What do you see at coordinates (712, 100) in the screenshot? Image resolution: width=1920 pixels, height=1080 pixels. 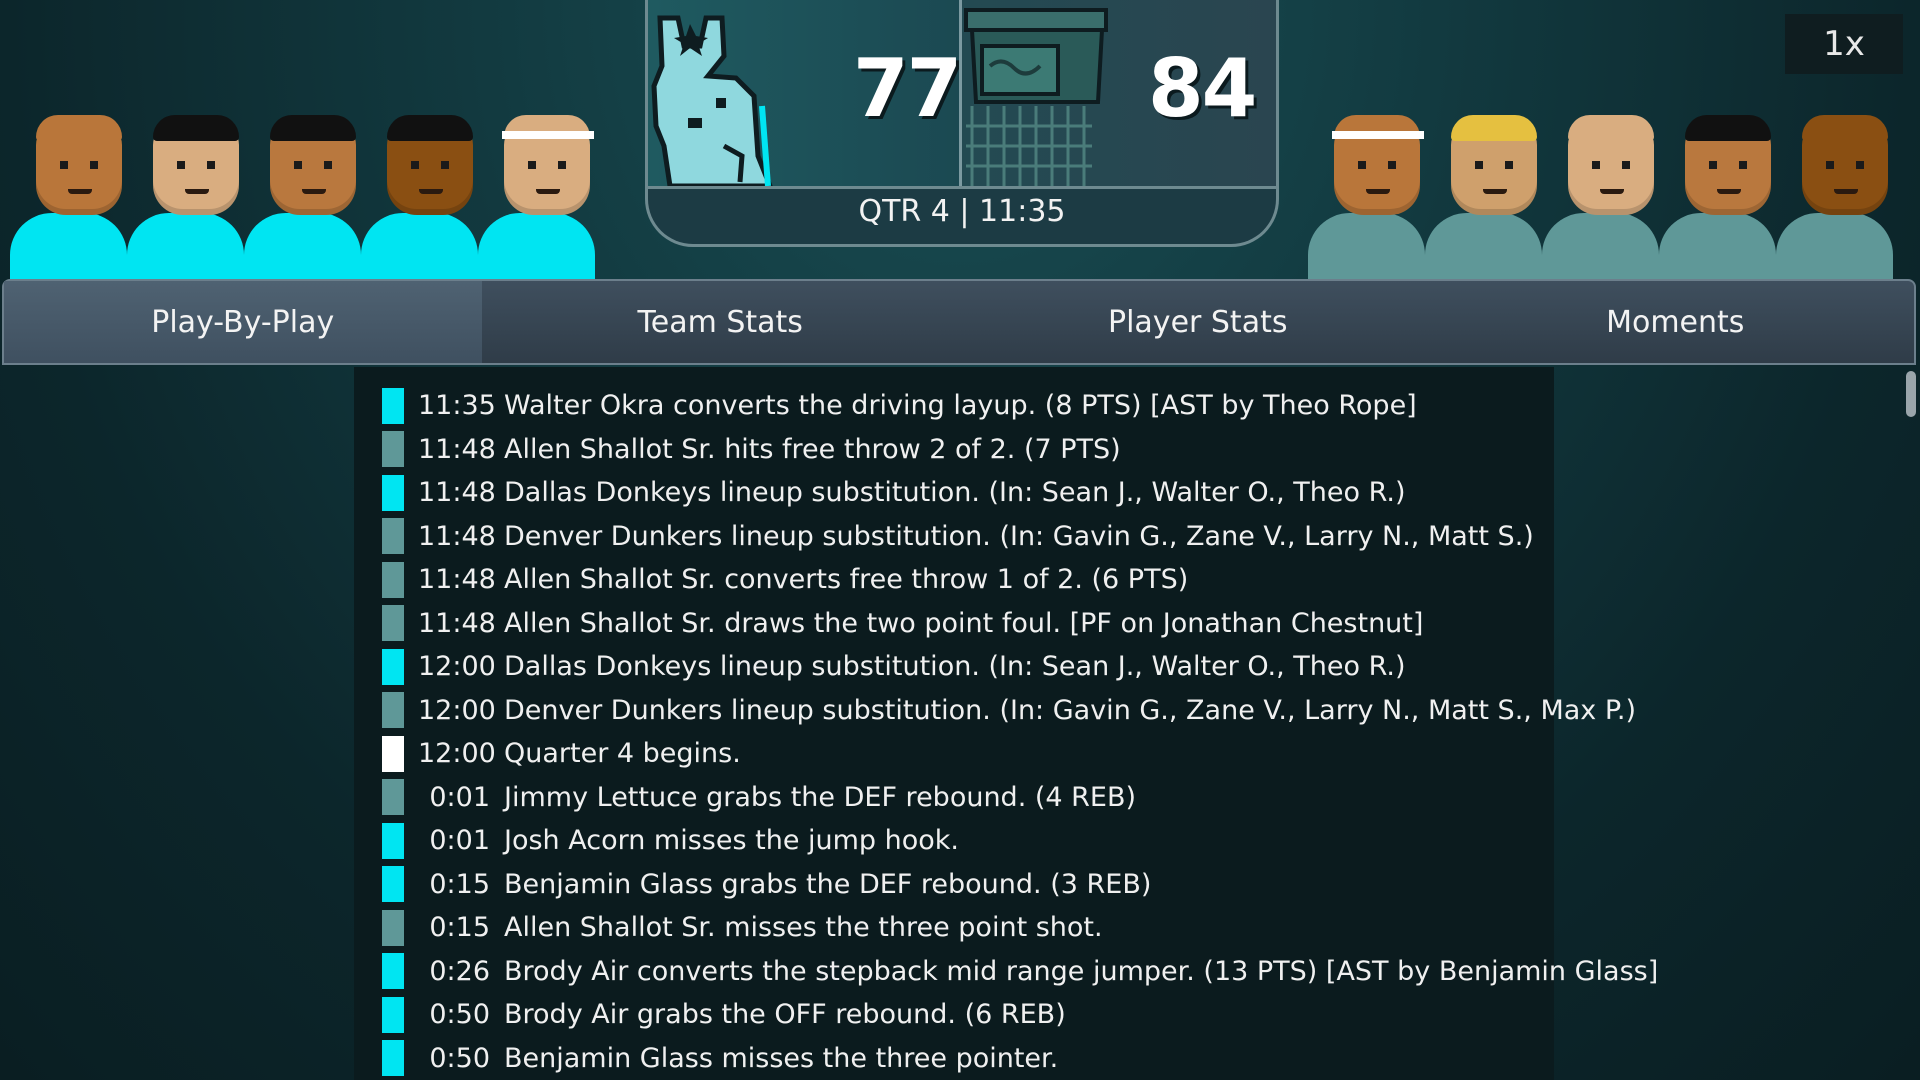 I see `donkey-logo-icon` at bounding box center [712, 100].